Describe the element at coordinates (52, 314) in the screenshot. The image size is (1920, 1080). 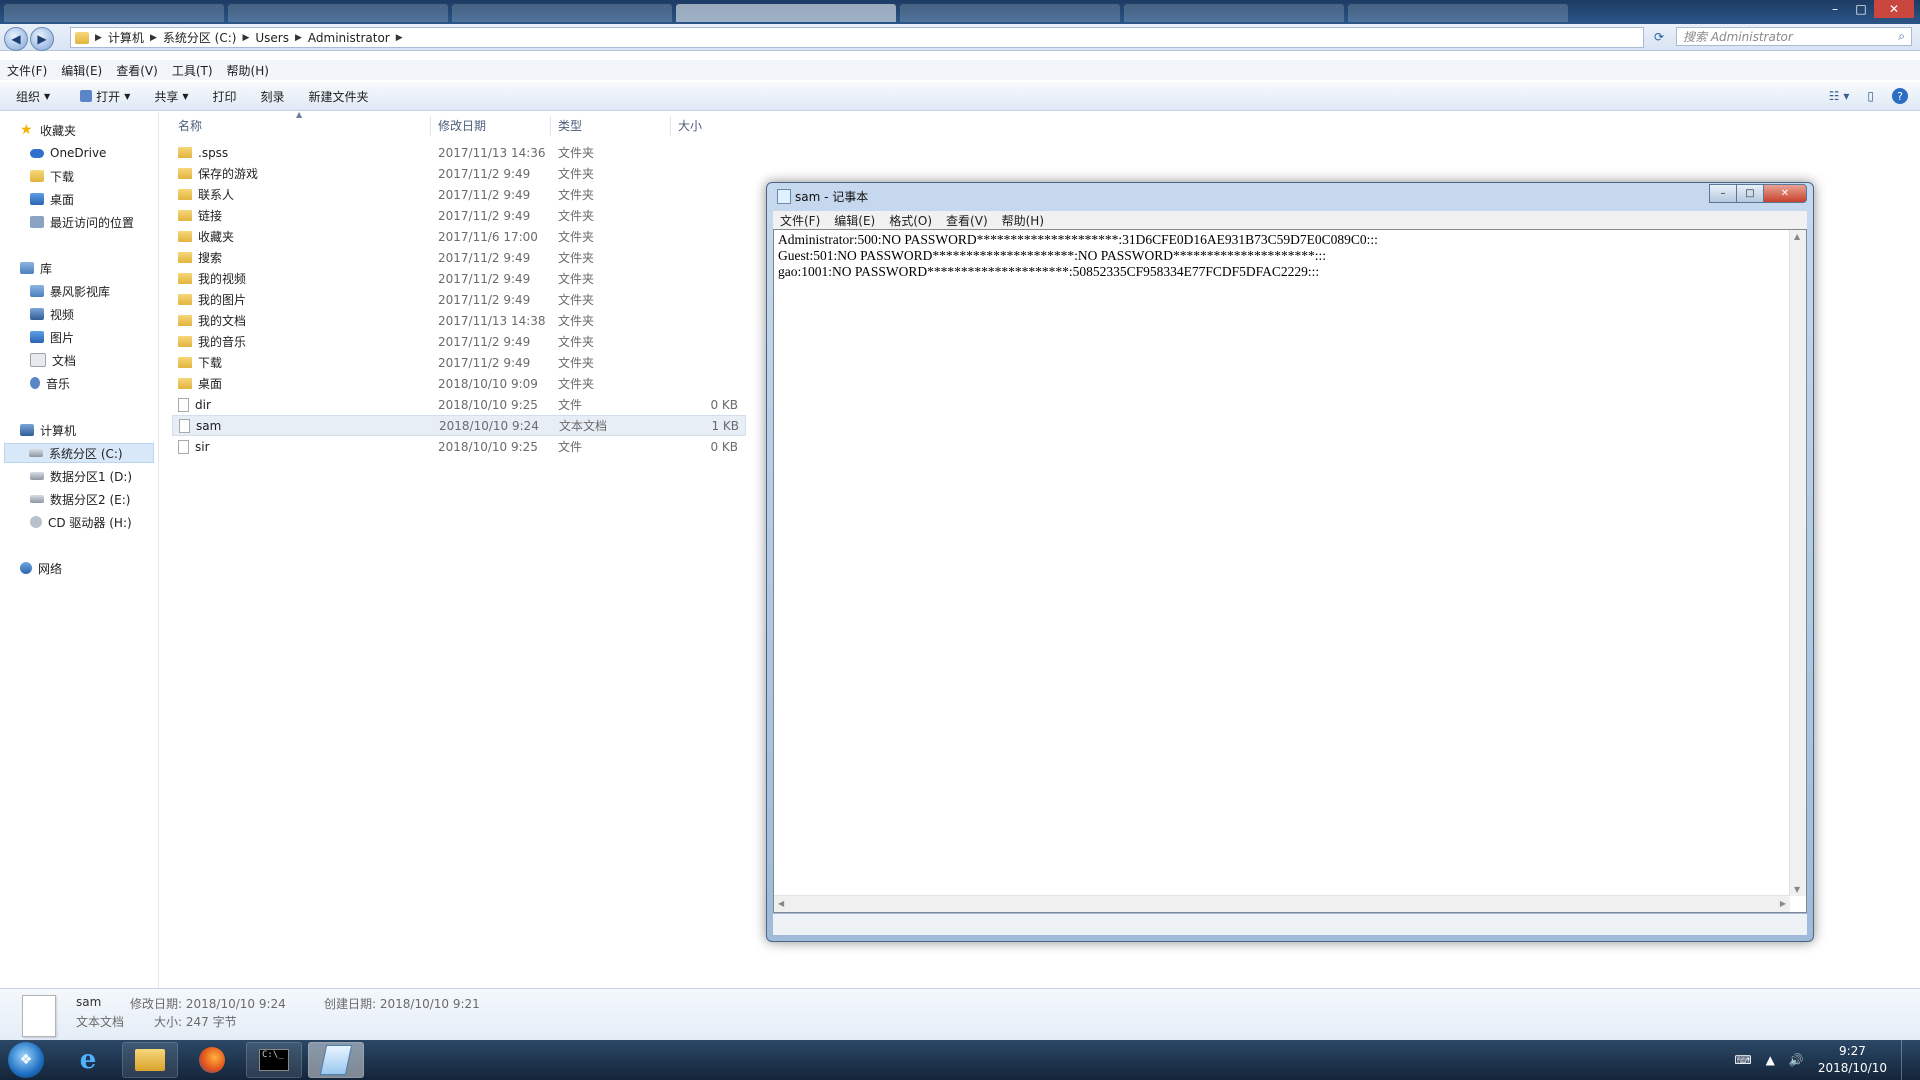
I see `nav-item-videos: 视频` at that location.